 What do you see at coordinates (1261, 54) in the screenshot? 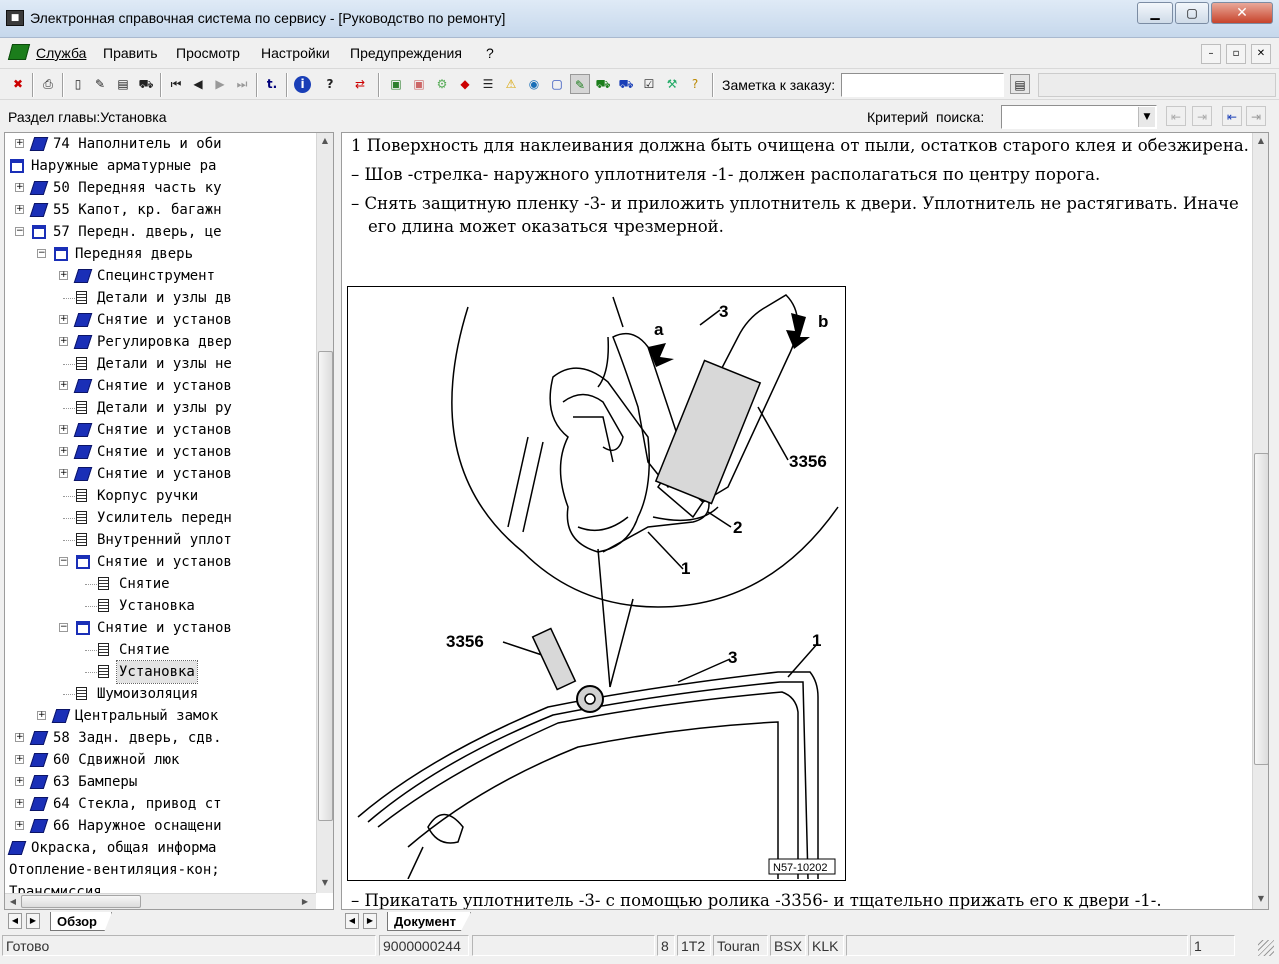
I see `mdi-close-button: ✕` at bounding box center [1261, 54].